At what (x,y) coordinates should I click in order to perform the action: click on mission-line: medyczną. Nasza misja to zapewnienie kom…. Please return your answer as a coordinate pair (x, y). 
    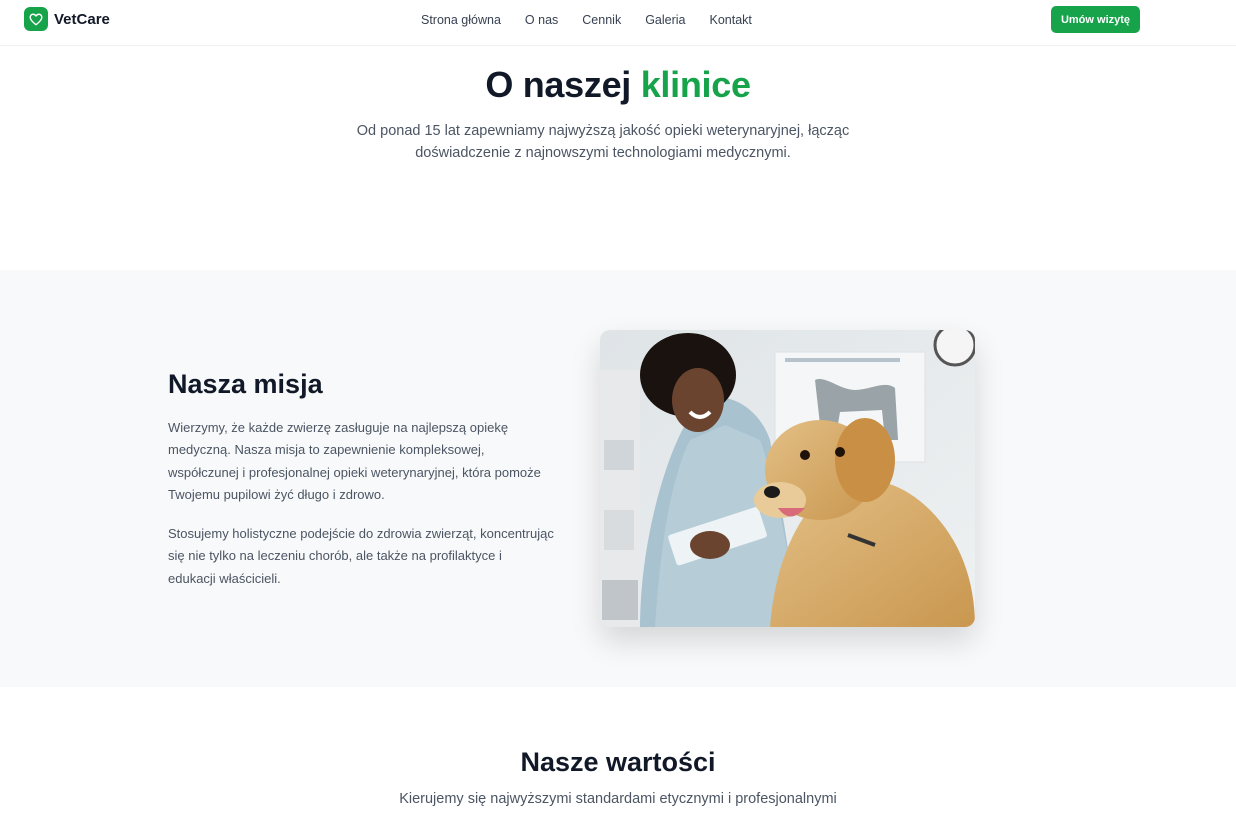
    Looking at the image, I should click on (326, 450).